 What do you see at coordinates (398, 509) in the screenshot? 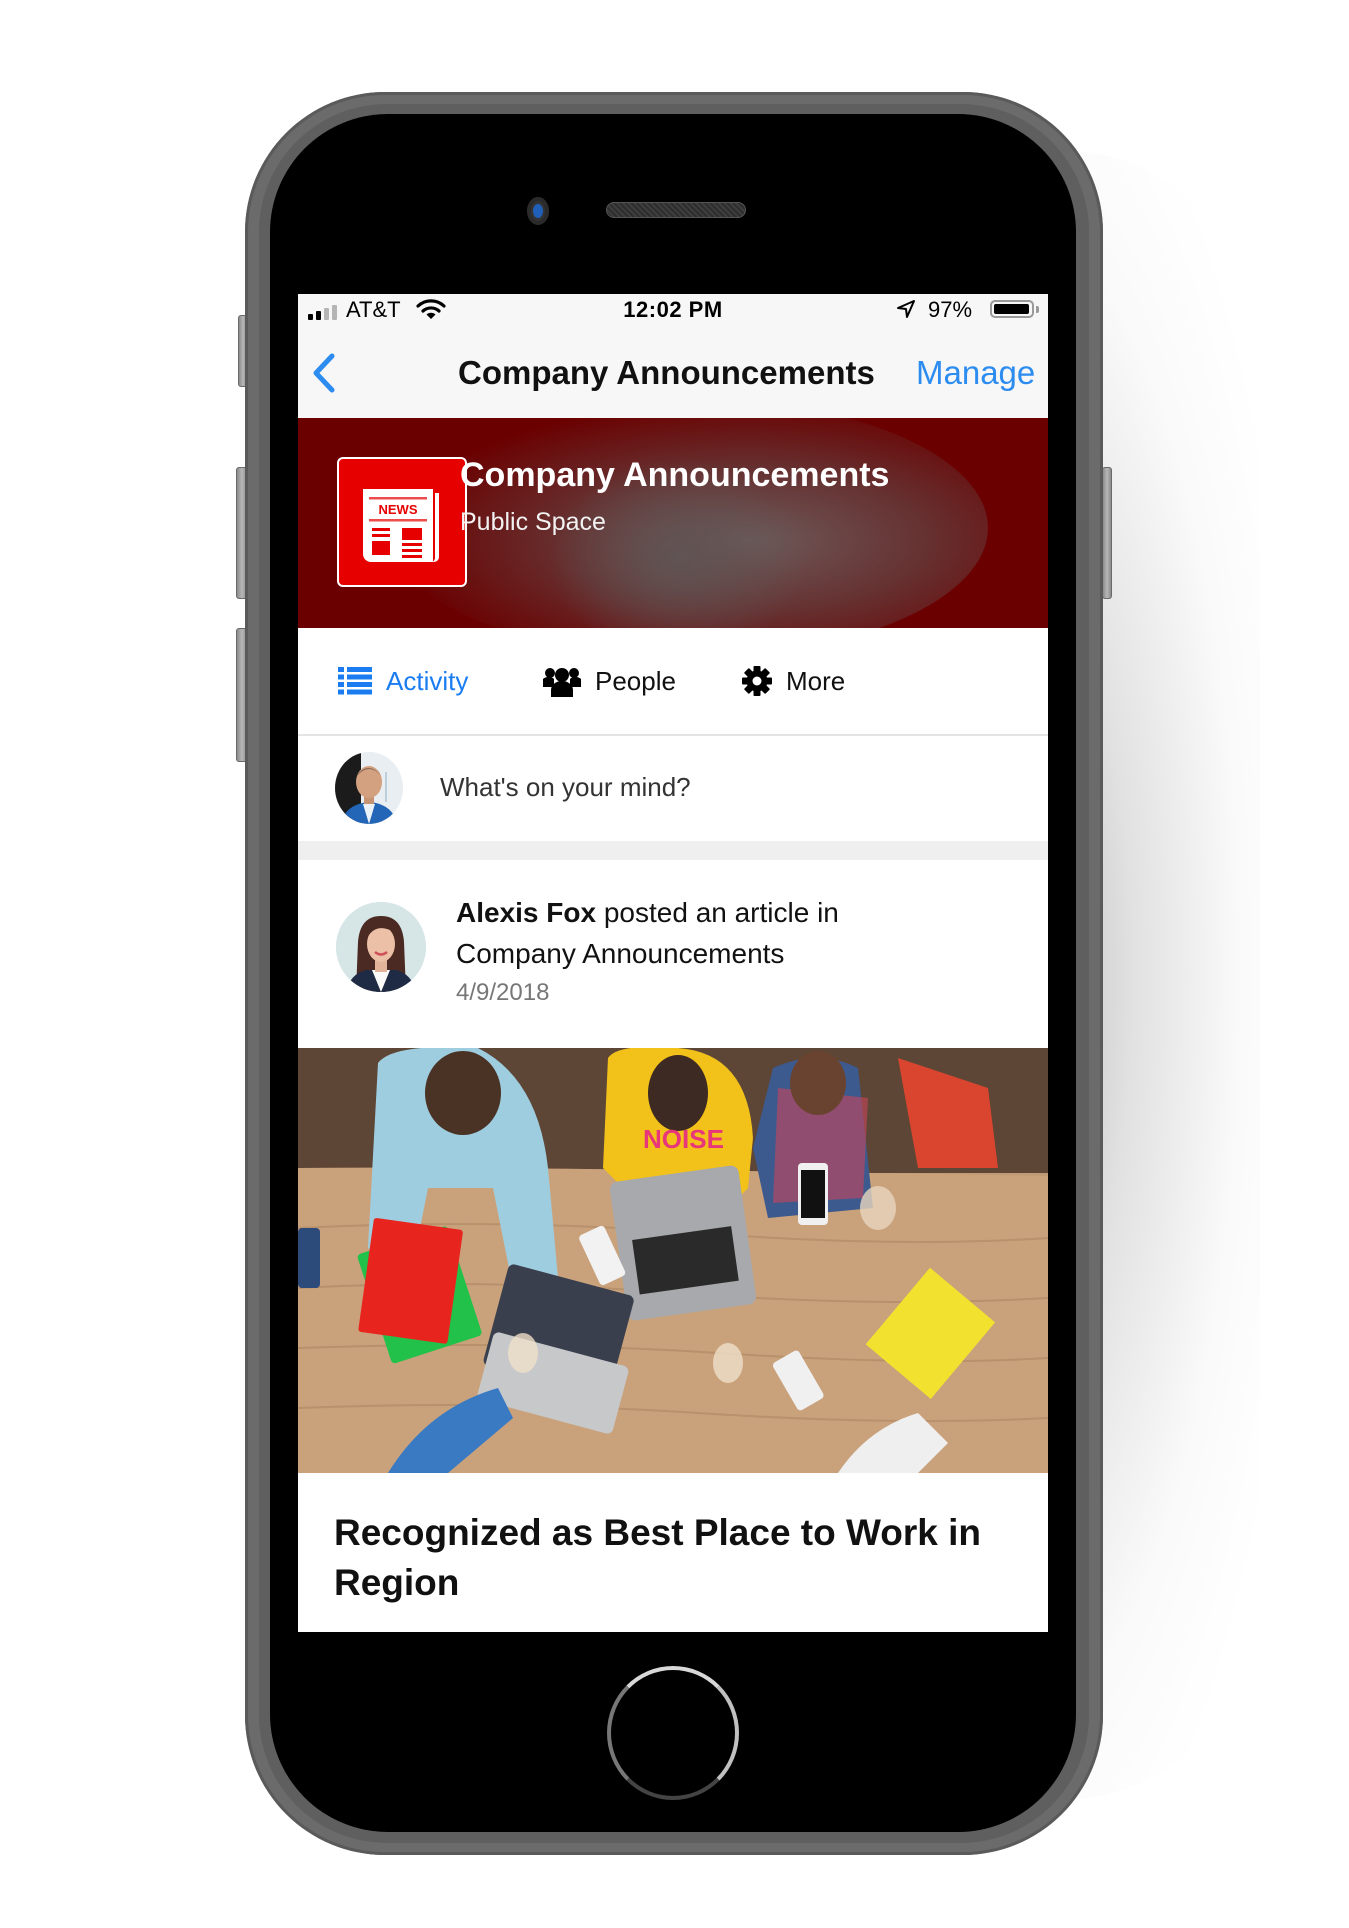
I see `svg-text: NEWS` at bounding box center [398, 509].